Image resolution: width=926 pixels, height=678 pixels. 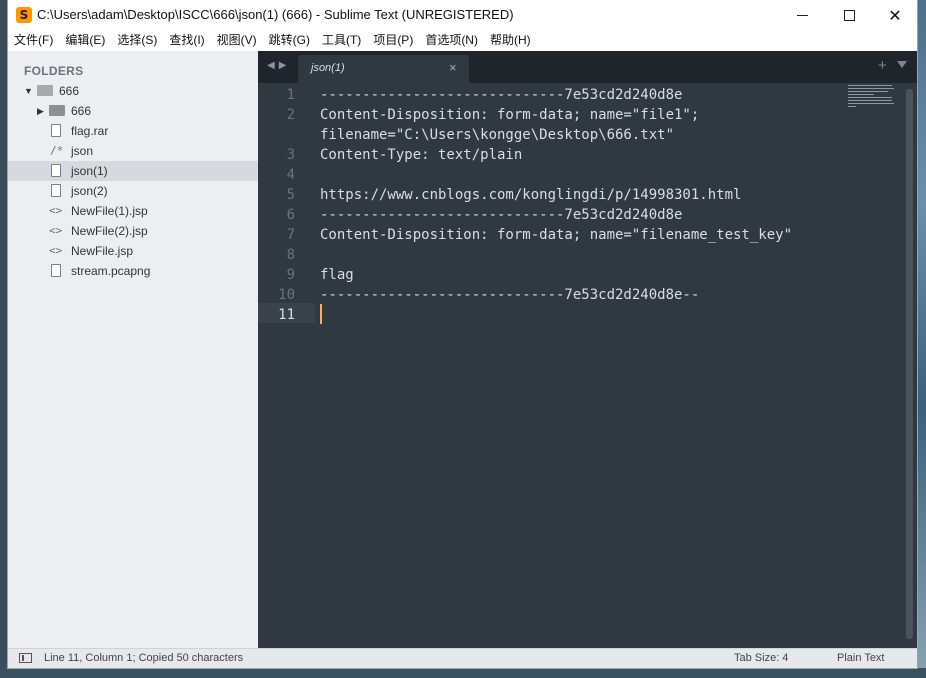 What do you see at coordinates (390, 41) in the screenshot?
I see `menu-project: 项目(P)` at bounding box center [390, 41].